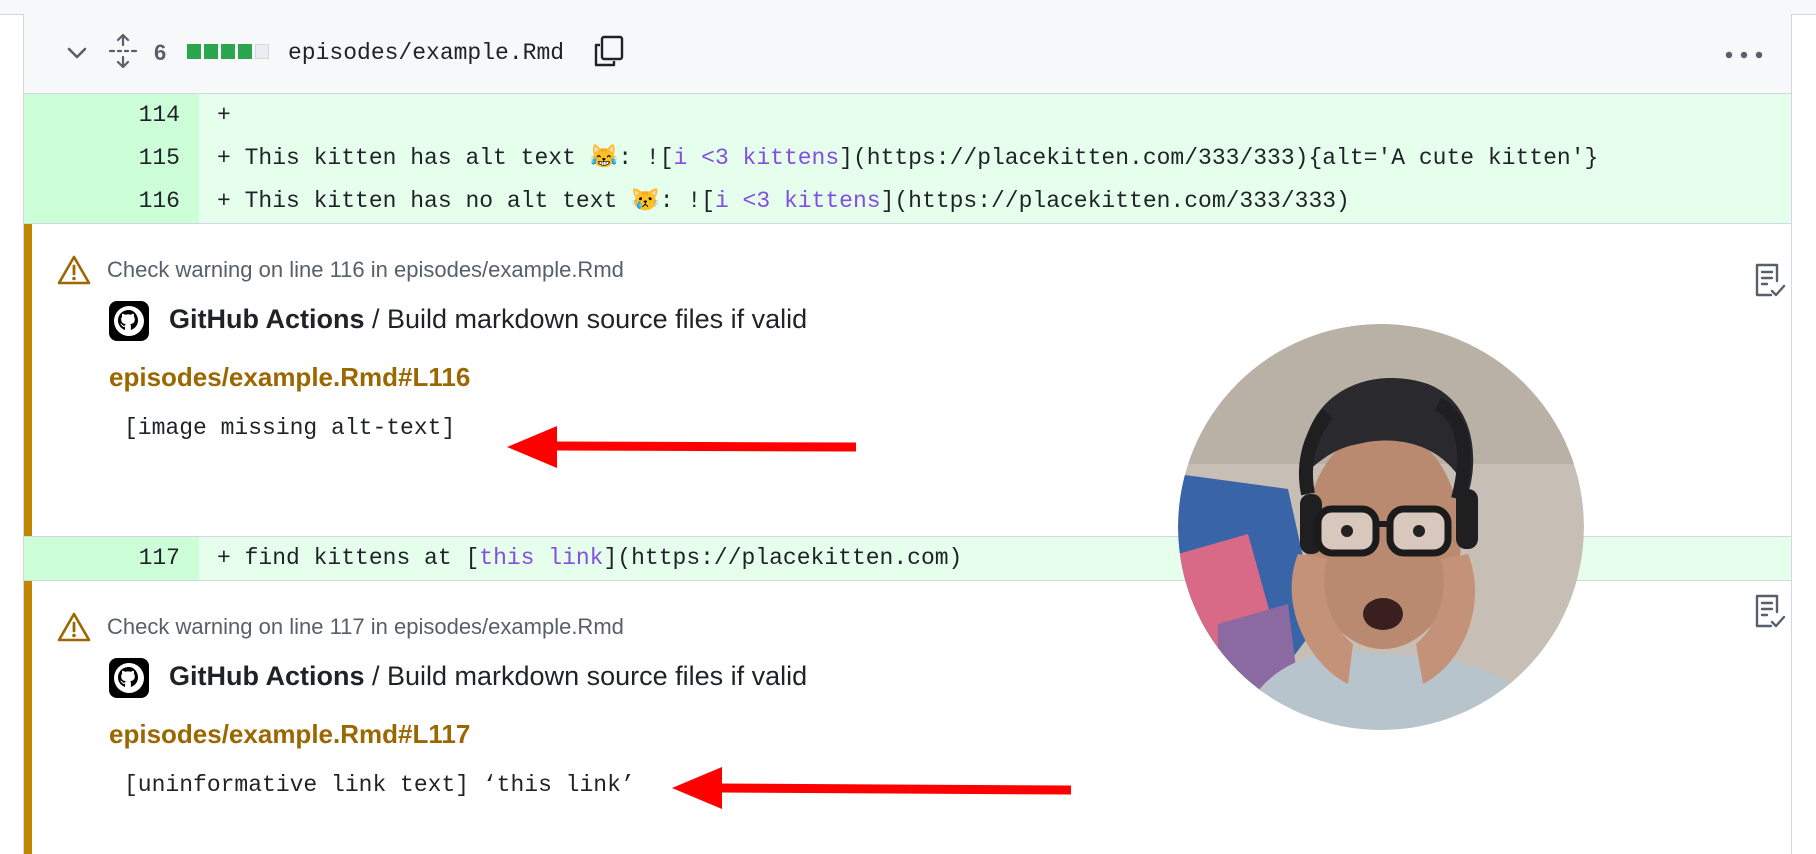 This screenshot has height=854, width=1816. What do you see at coordinates (160, 52) in the screenshot?
I see `change-count: 6` at bounding box center [160, 52].